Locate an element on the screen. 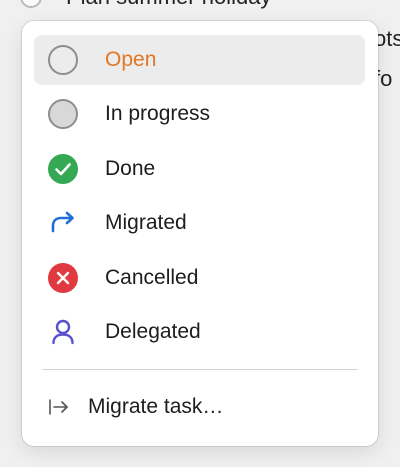  red-x-circle-icon is located at coordinates (63, 278).